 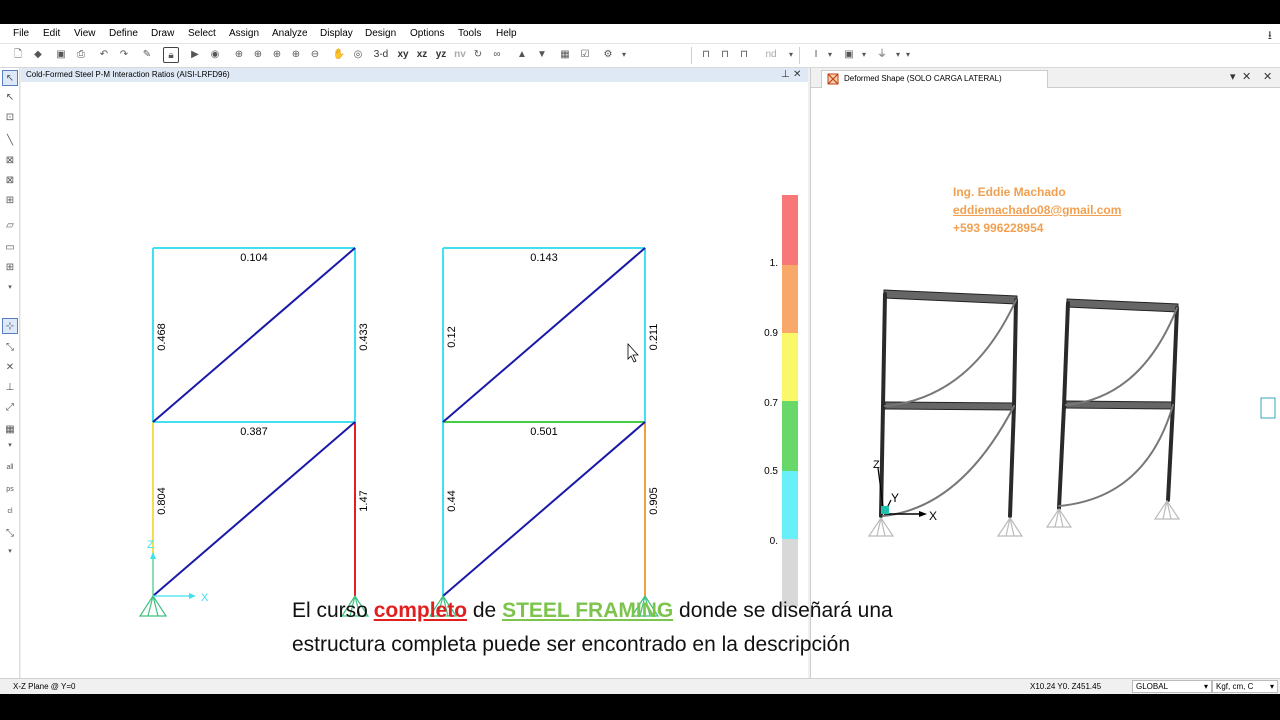 What do you see at coordinates (315, 55) in the screenshot?
I see `zoom-out-icon: ⊖` at bounding box center [315, 55].